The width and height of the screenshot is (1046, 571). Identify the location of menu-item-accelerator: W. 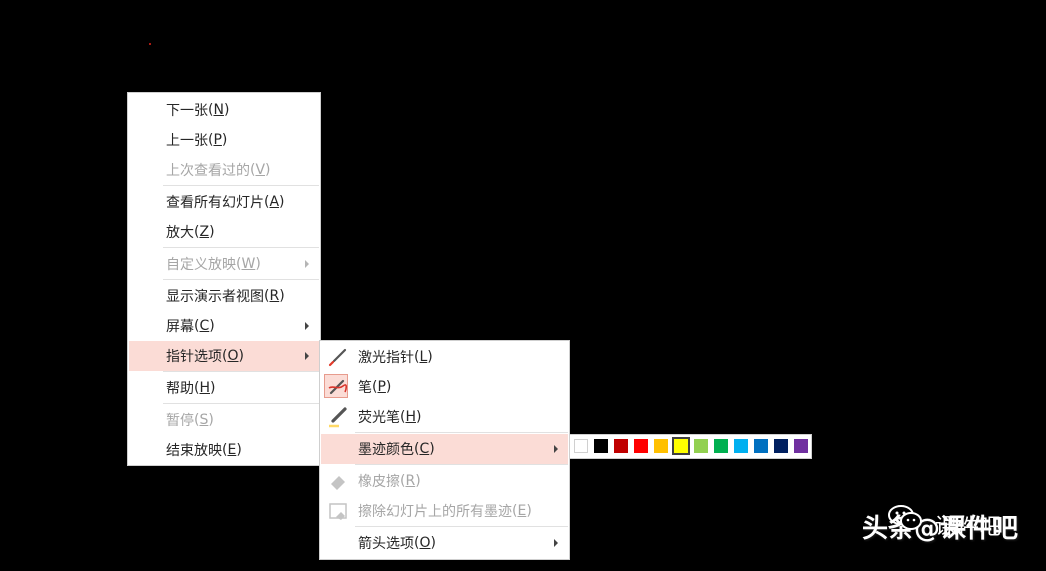
(248, 264).